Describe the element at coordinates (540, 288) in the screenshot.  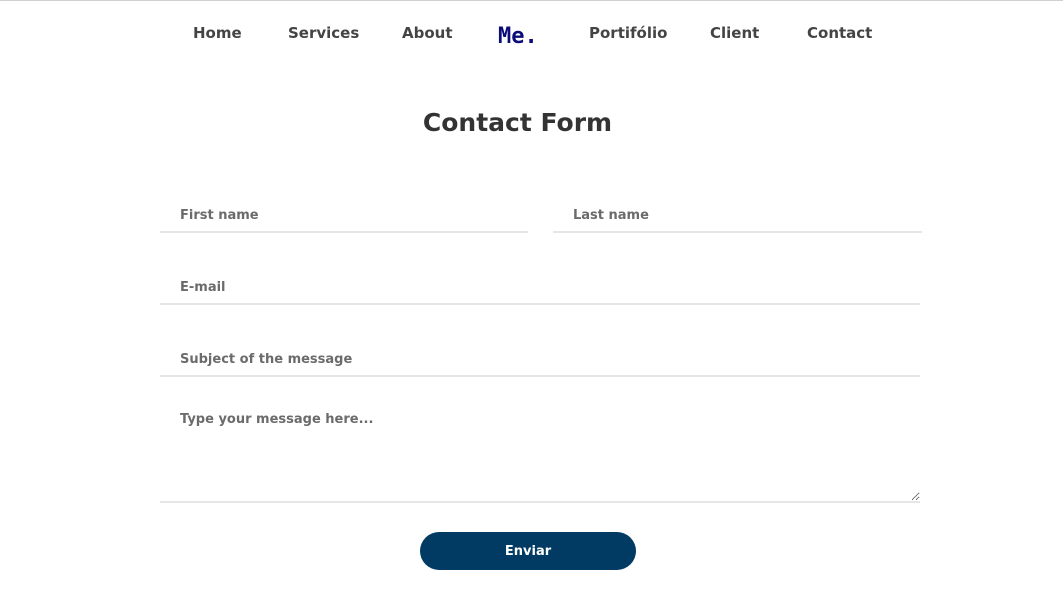
I see `email-input` at that location.